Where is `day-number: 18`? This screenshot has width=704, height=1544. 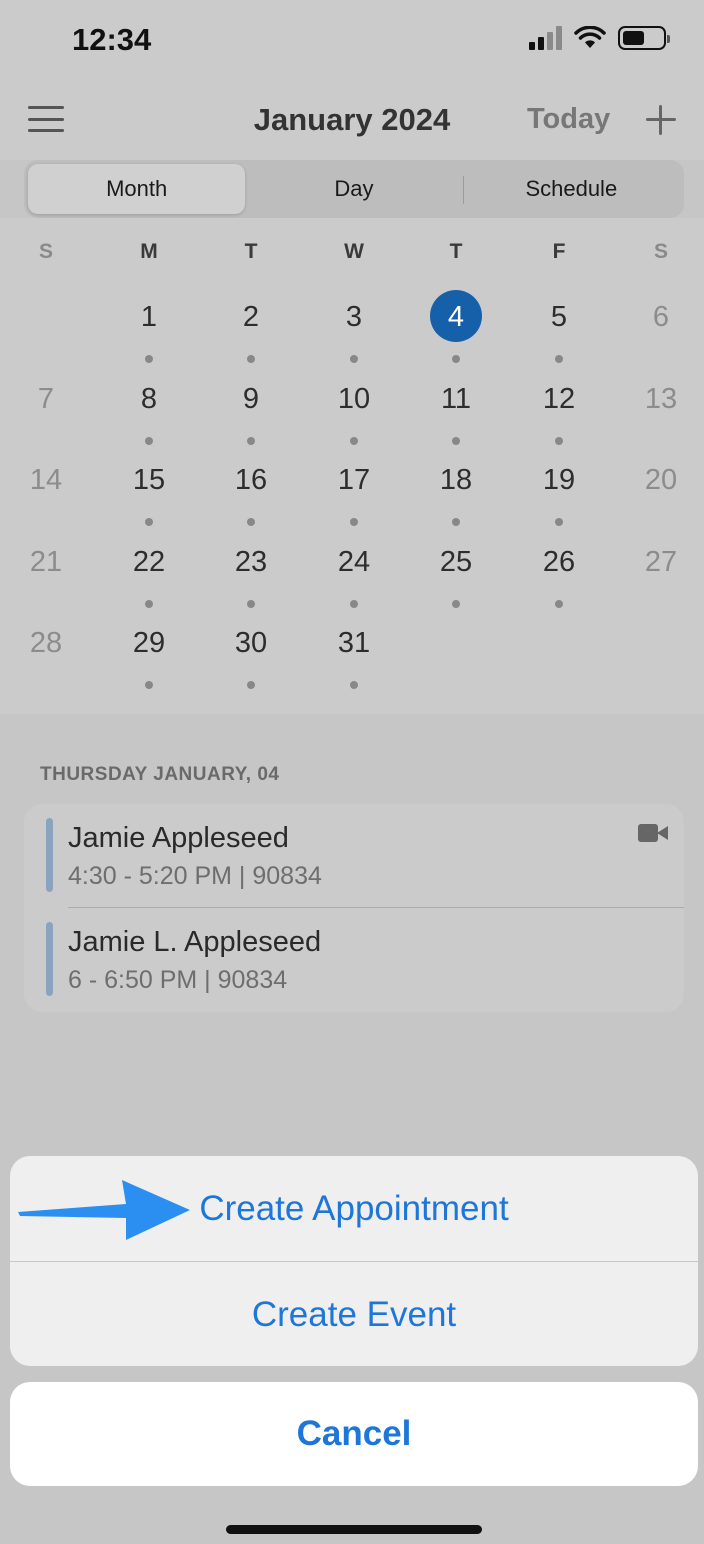
day-number: 18 is located at coordinates (456, 480).